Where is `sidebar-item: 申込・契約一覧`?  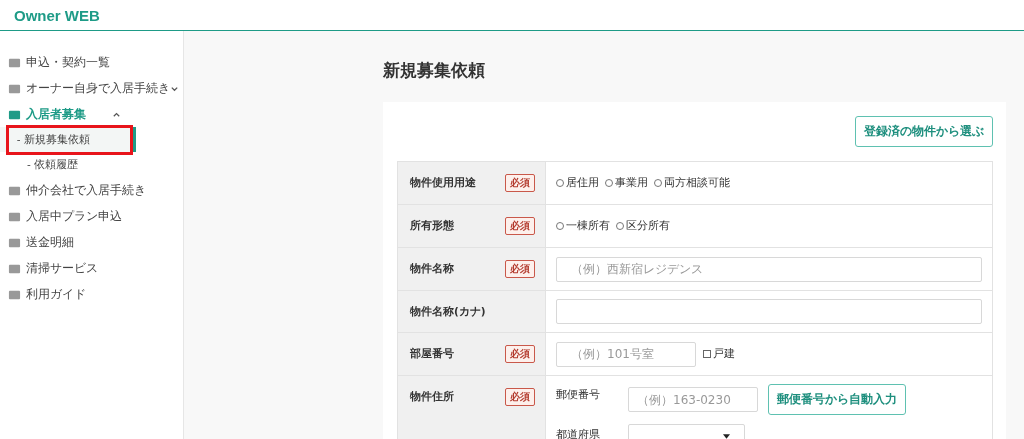
sidebar-item: 申込・契約一覧 is located at coordinates (91, 62).